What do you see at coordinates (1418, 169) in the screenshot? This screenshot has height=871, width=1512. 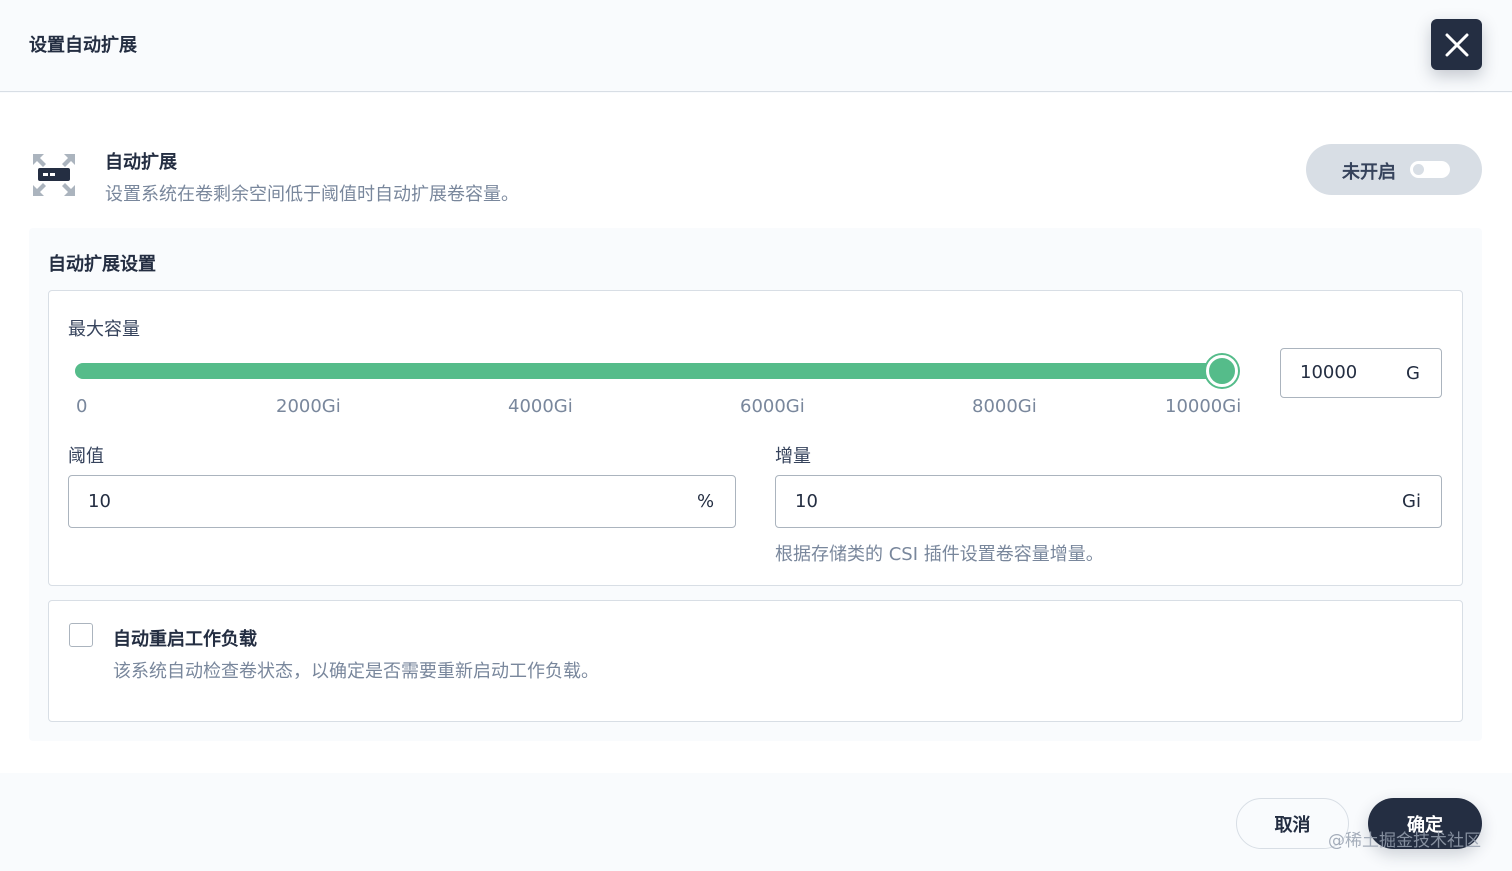 I see `toggle-knob` at bounding box center [1418, 169].